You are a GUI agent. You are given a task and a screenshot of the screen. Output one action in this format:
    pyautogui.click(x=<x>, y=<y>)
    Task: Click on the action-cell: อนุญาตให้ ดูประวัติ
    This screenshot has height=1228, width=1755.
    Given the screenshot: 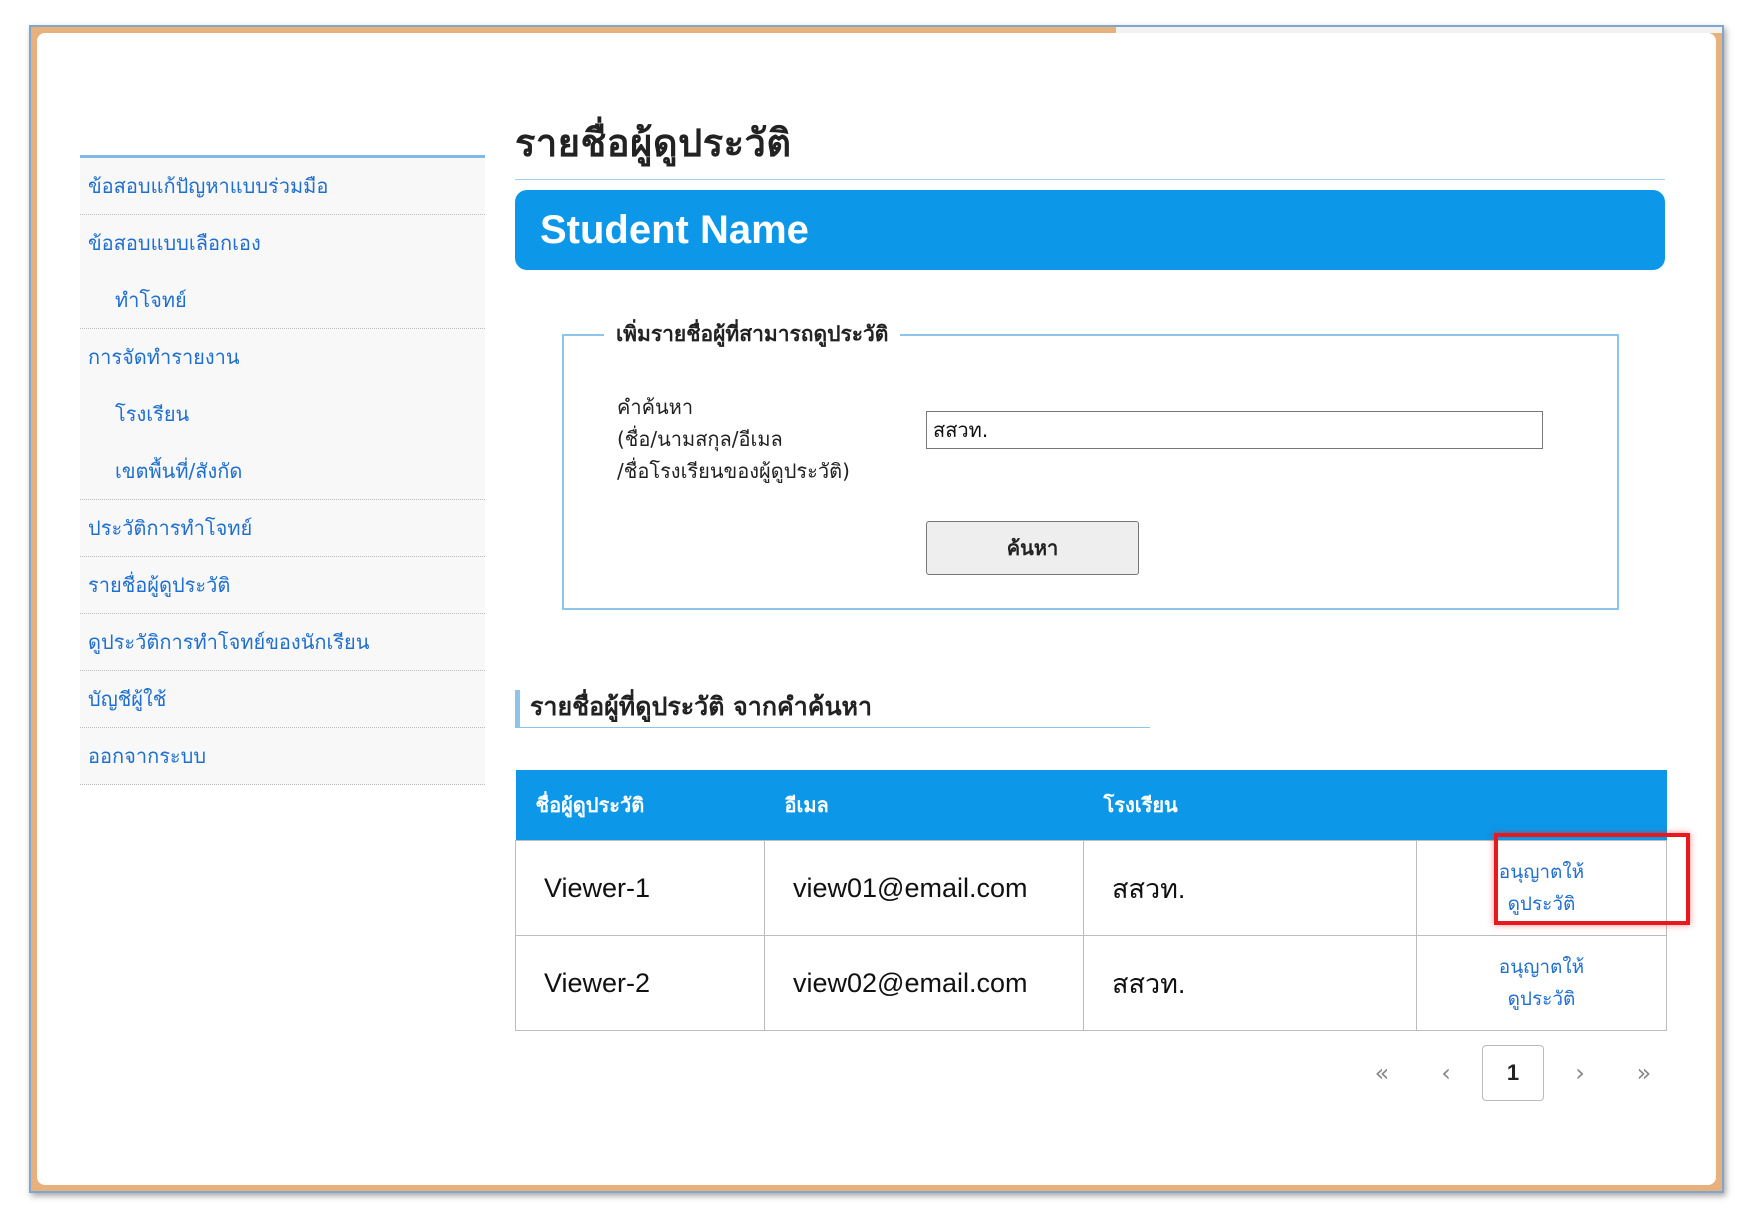 What is the action you would take?
    pyautogui.click(x=1541, y=983)
    